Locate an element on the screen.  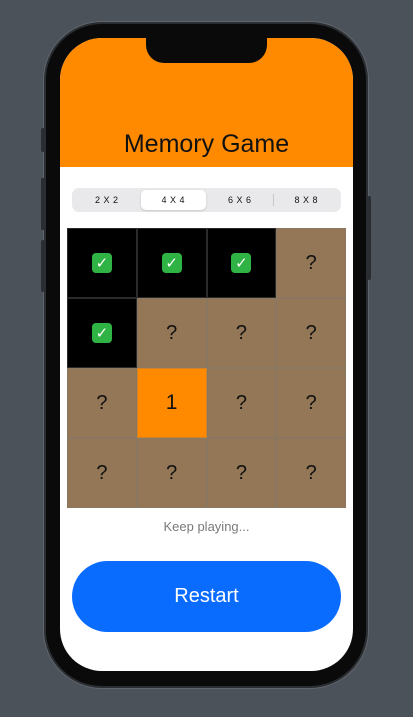
volume-down-button is located at coordinates (43, 266).